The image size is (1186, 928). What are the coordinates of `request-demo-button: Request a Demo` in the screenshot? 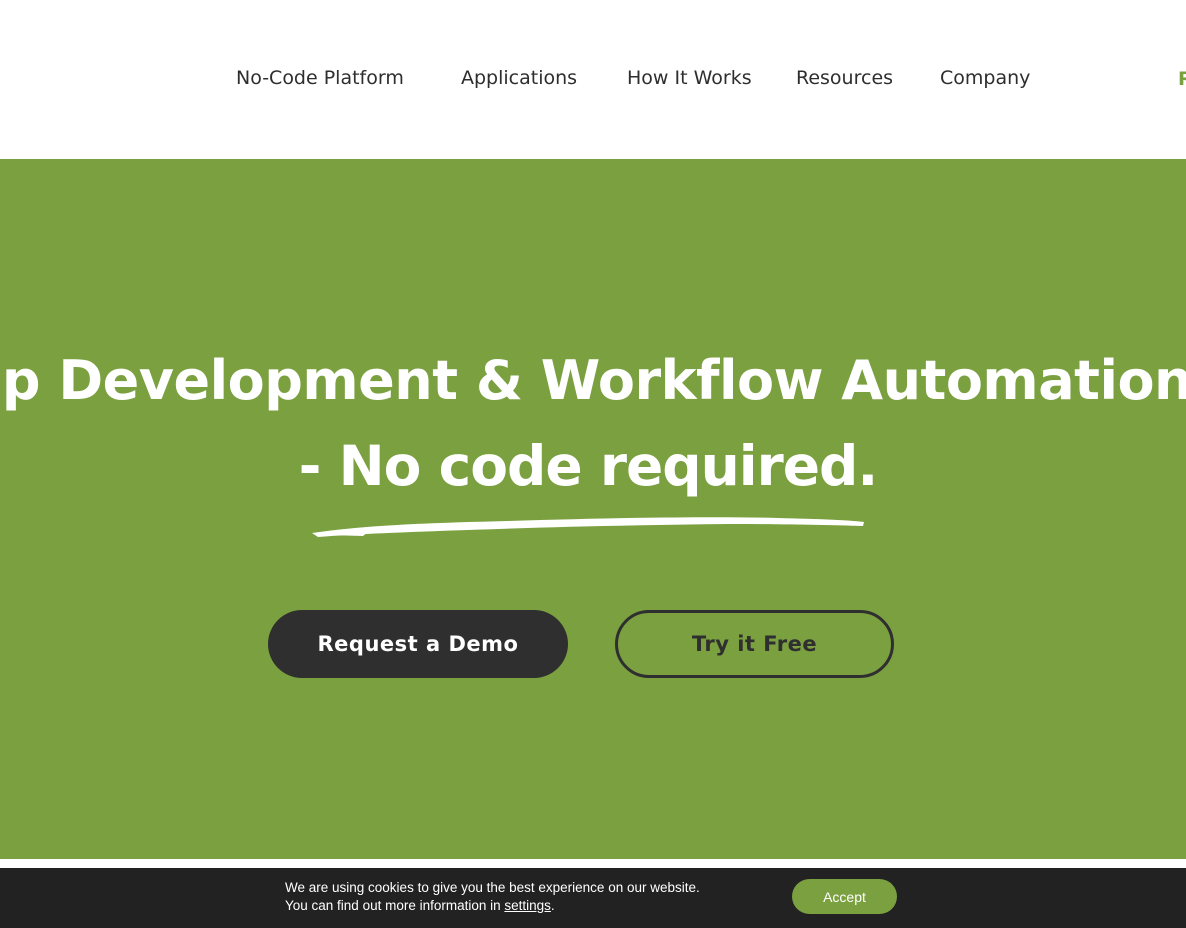 It's located at (418, 644).